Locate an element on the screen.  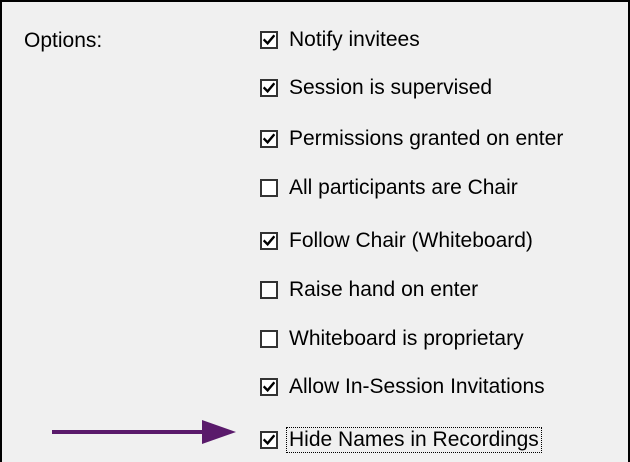
checkbox-follow-chair is located at coordinates (269, 241).